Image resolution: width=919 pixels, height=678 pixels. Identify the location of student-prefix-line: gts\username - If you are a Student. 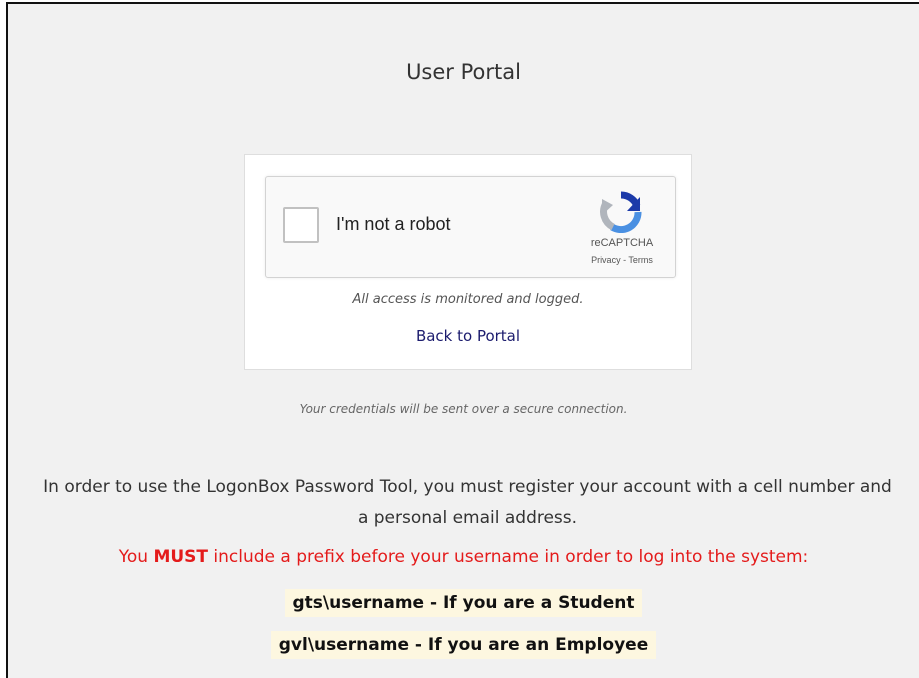
(463, 603).